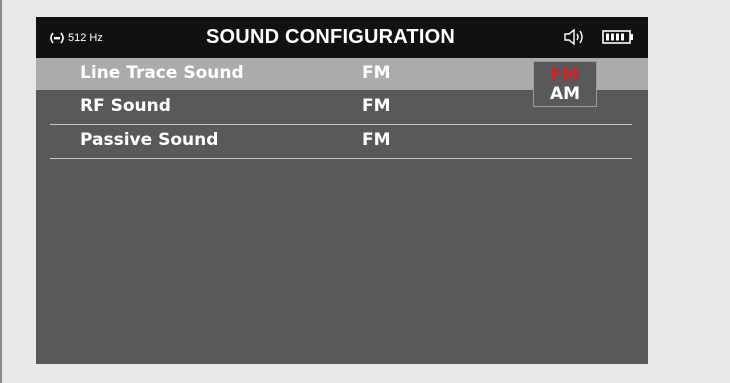 The width and height of the screenshot is (730, 383). I want to click on dropdown-option-fm: FM, so click(565, 76).